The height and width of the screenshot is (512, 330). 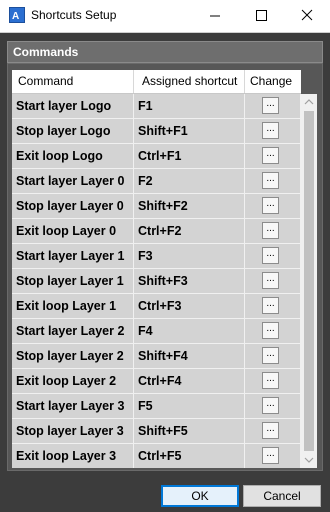 I want to click on shortcut-cell: F2, so click(x=189, y=181).